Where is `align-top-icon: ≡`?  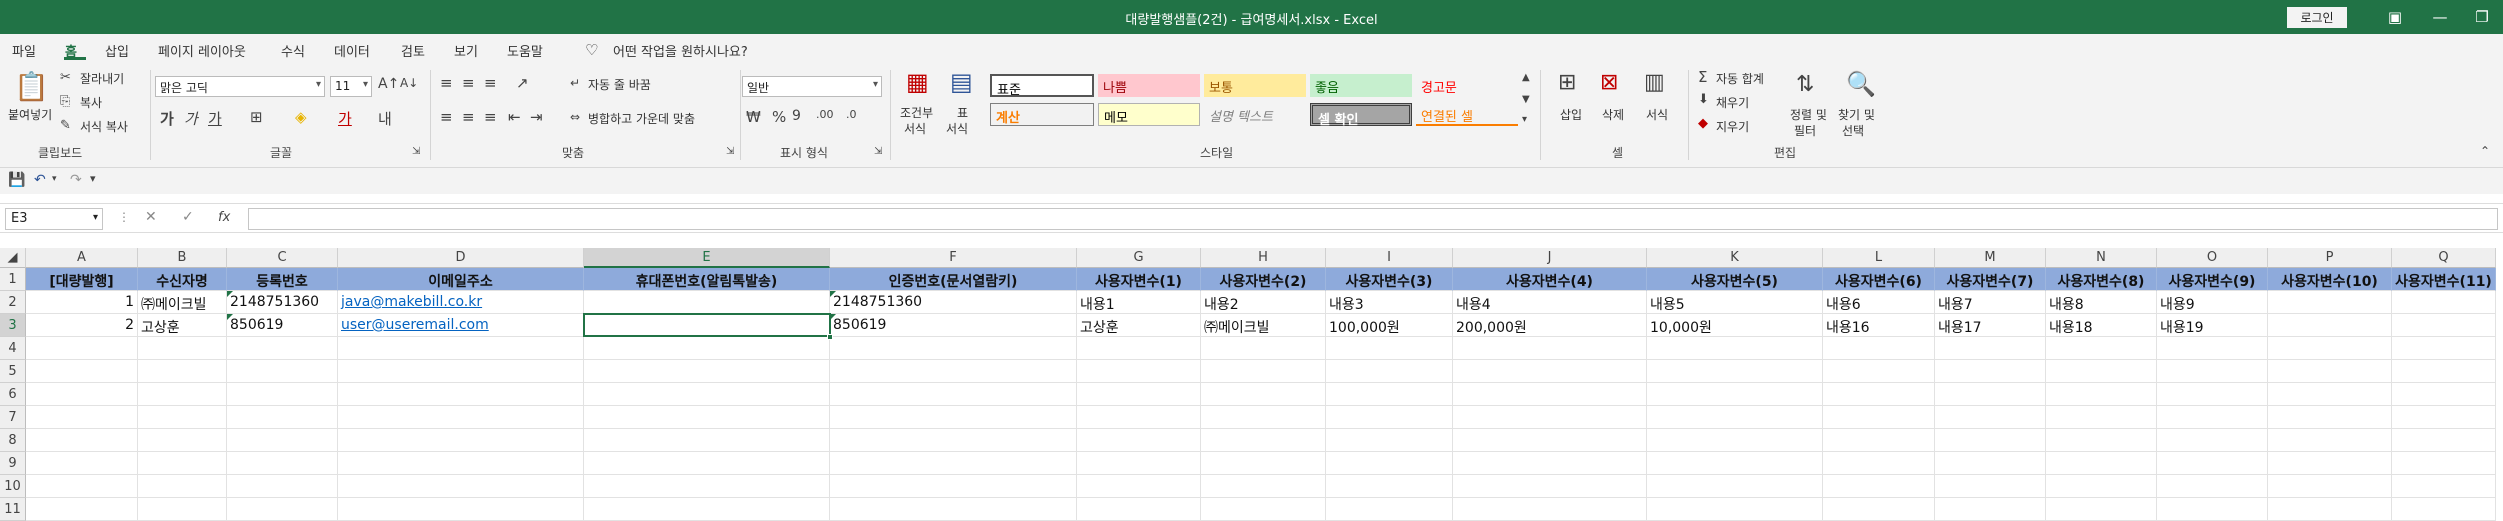
align-top-icon: ≡ is located at coordinates (446, 83).